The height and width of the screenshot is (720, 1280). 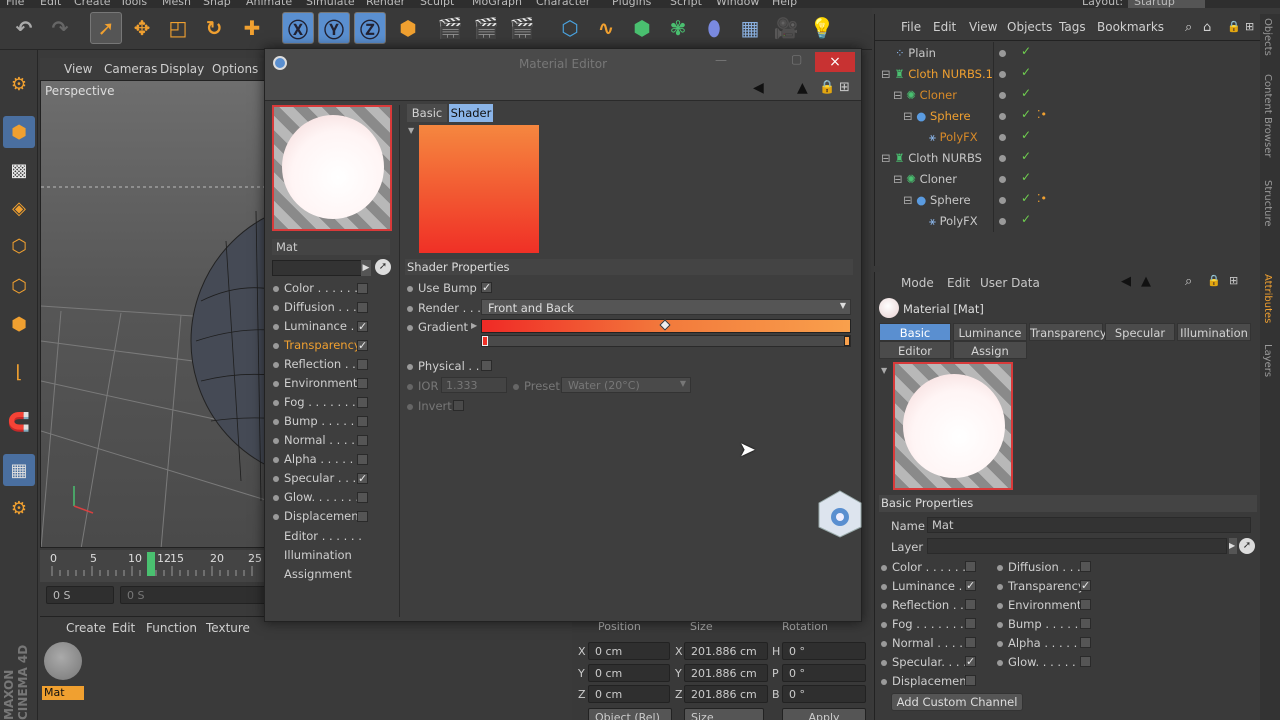 What do you see at coordinates (1267, 203) in the screenshot?
I see `side-tab-structure: Structure` at bounding box center [1267, 203].